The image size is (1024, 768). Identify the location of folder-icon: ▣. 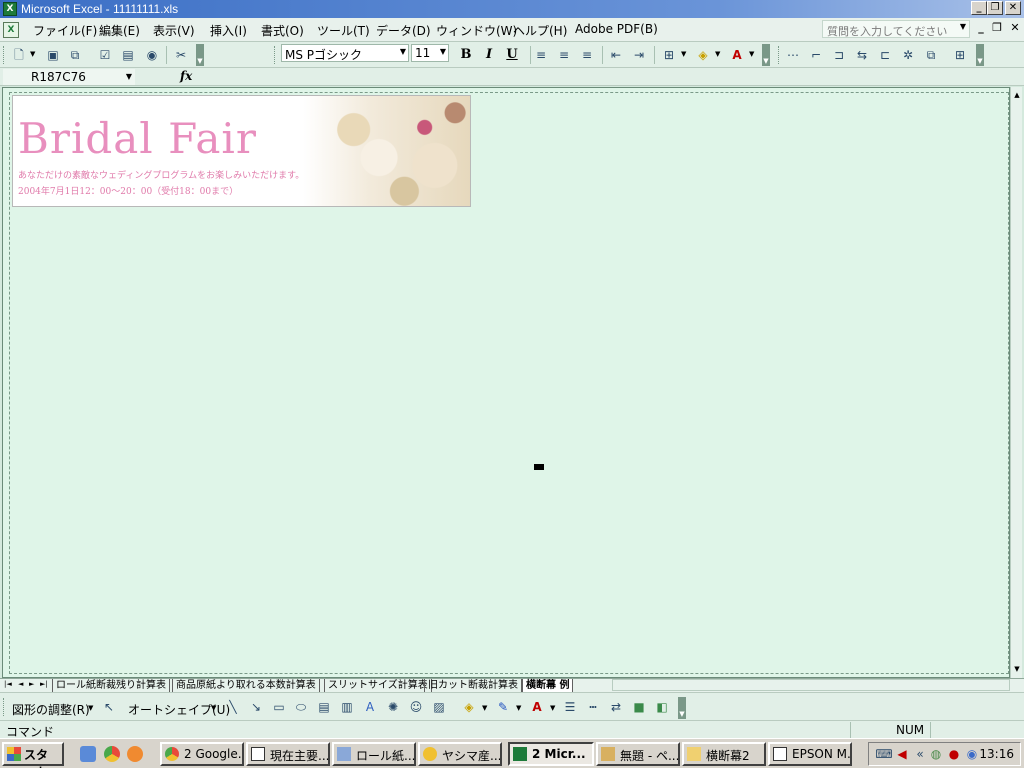
(53, 55).